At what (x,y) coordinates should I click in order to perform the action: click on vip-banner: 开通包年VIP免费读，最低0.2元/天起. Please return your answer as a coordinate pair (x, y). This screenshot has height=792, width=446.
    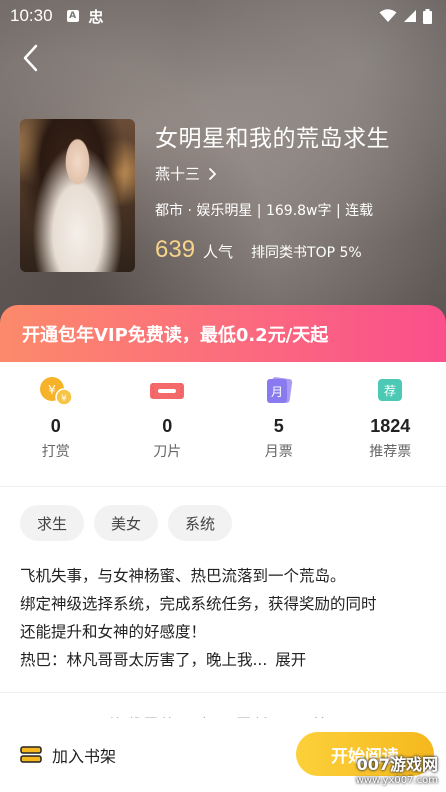
    Looking at the image, I should click on (223, 333).